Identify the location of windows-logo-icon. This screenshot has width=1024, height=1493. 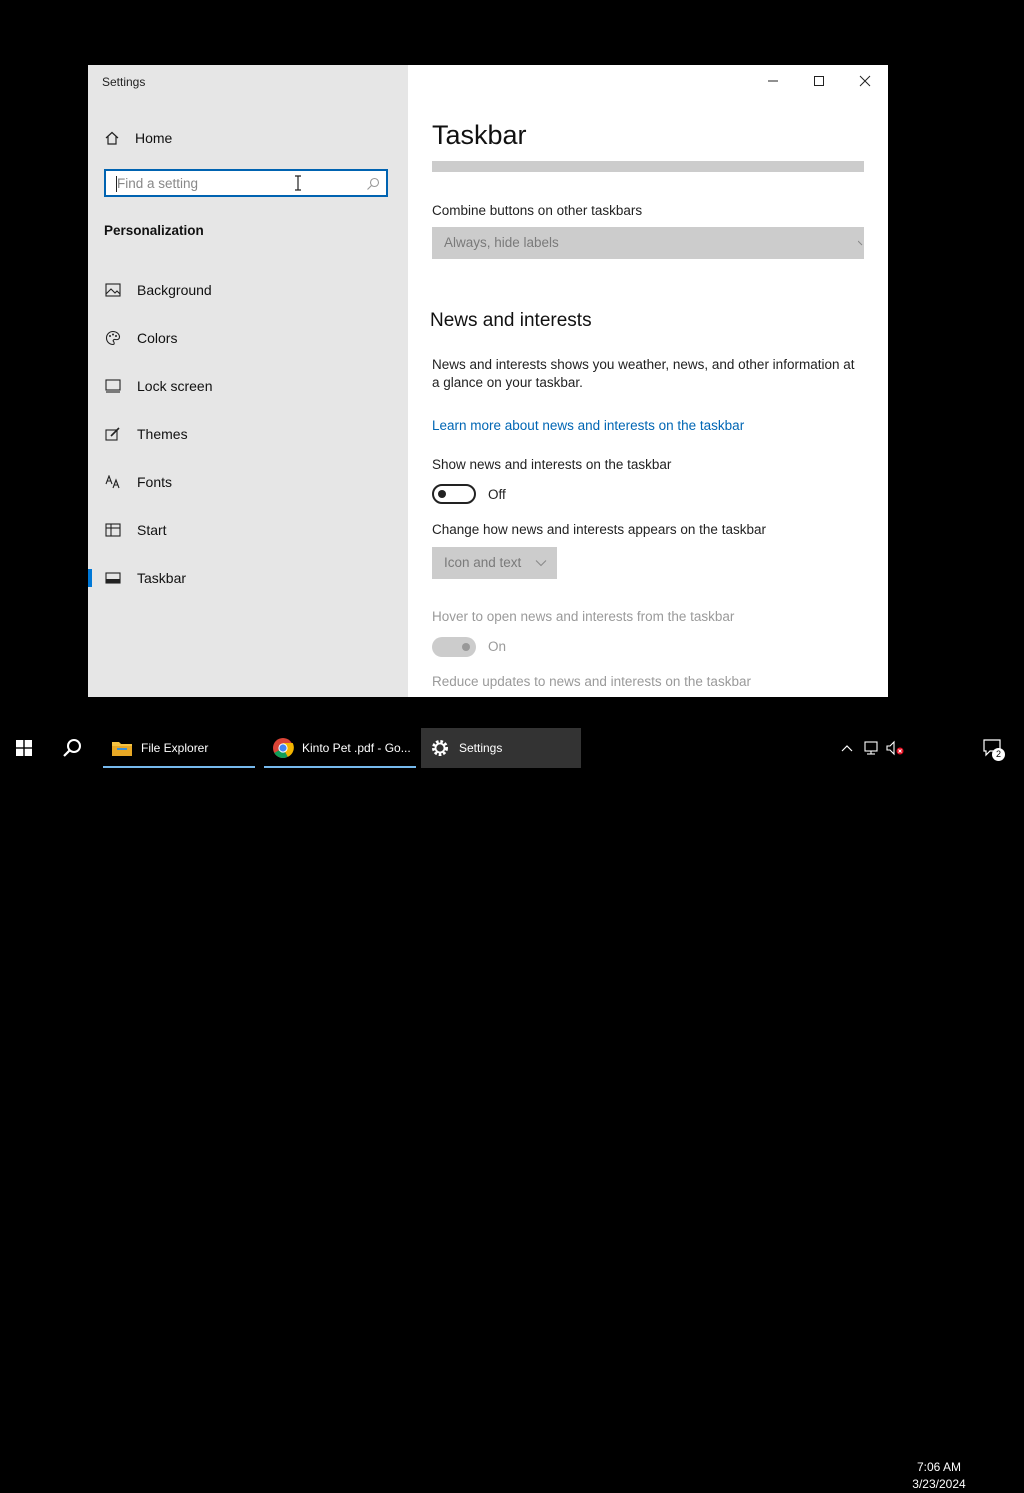
(24, 748).